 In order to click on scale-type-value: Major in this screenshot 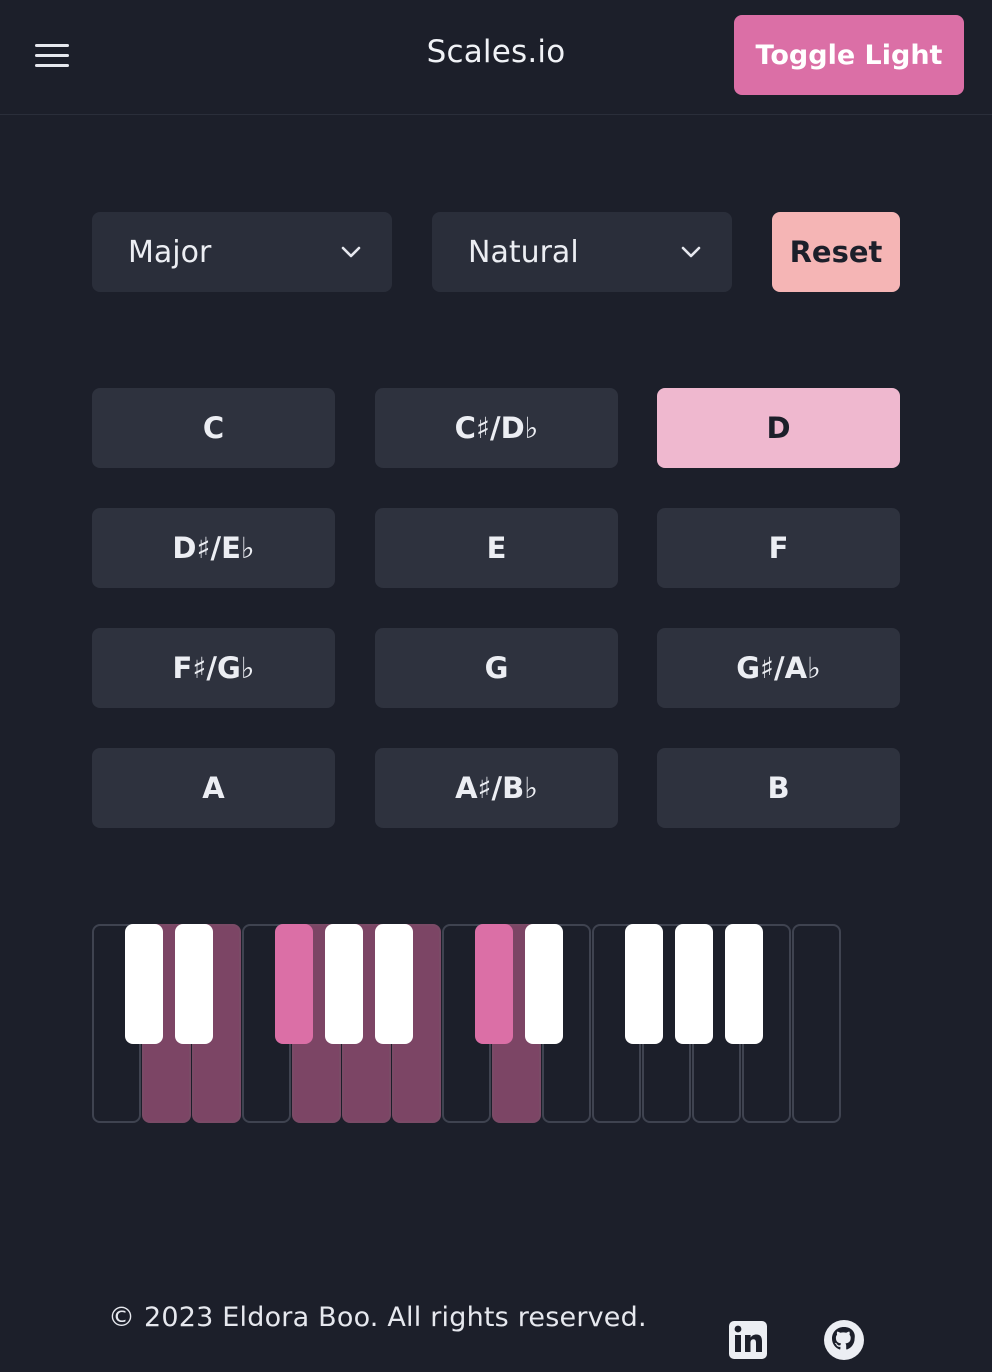, I will do `click(170, 252)`.